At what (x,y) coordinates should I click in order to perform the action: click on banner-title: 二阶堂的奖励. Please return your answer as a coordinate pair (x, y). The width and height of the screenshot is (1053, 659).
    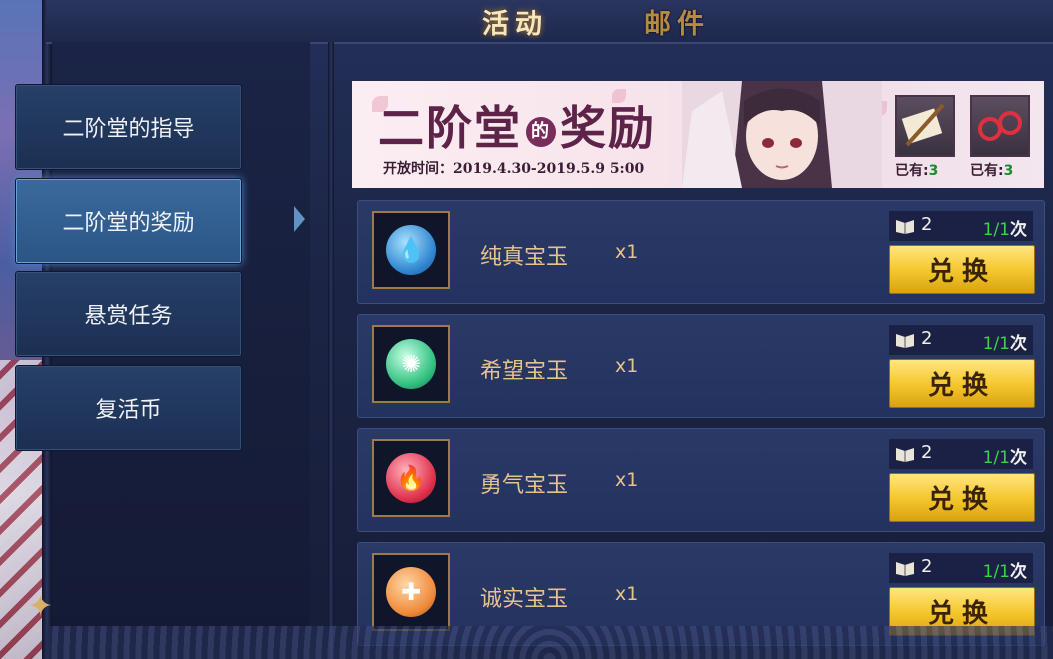
    Looking at the image, I should click on (517, 125).